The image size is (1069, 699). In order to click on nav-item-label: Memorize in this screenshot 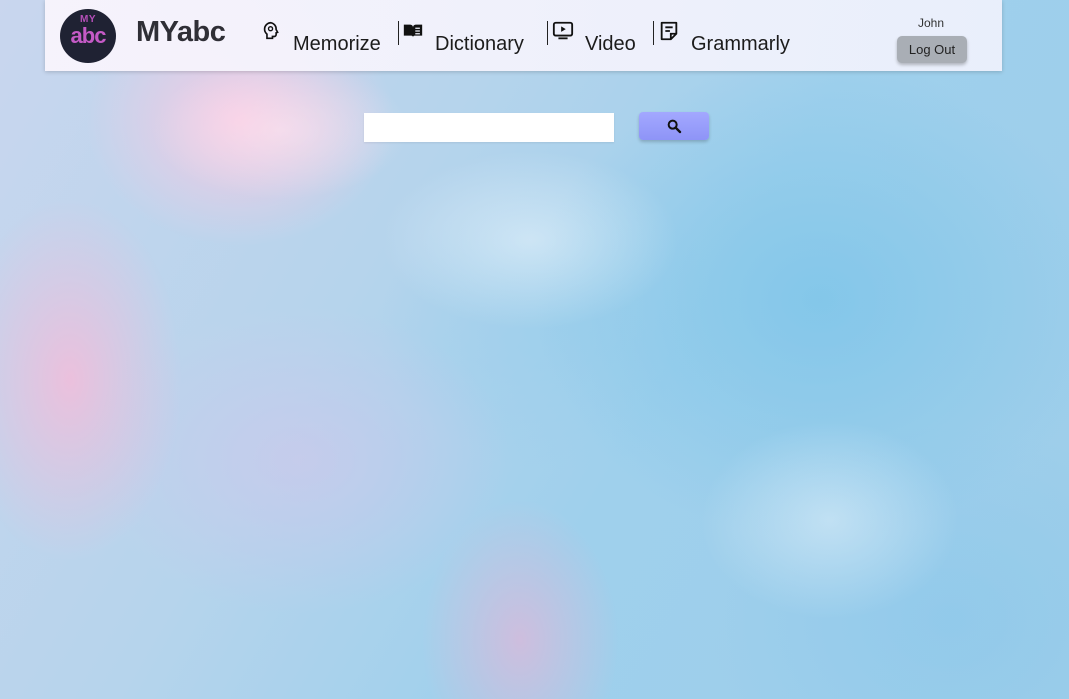, I will do `click(337, 44)`.